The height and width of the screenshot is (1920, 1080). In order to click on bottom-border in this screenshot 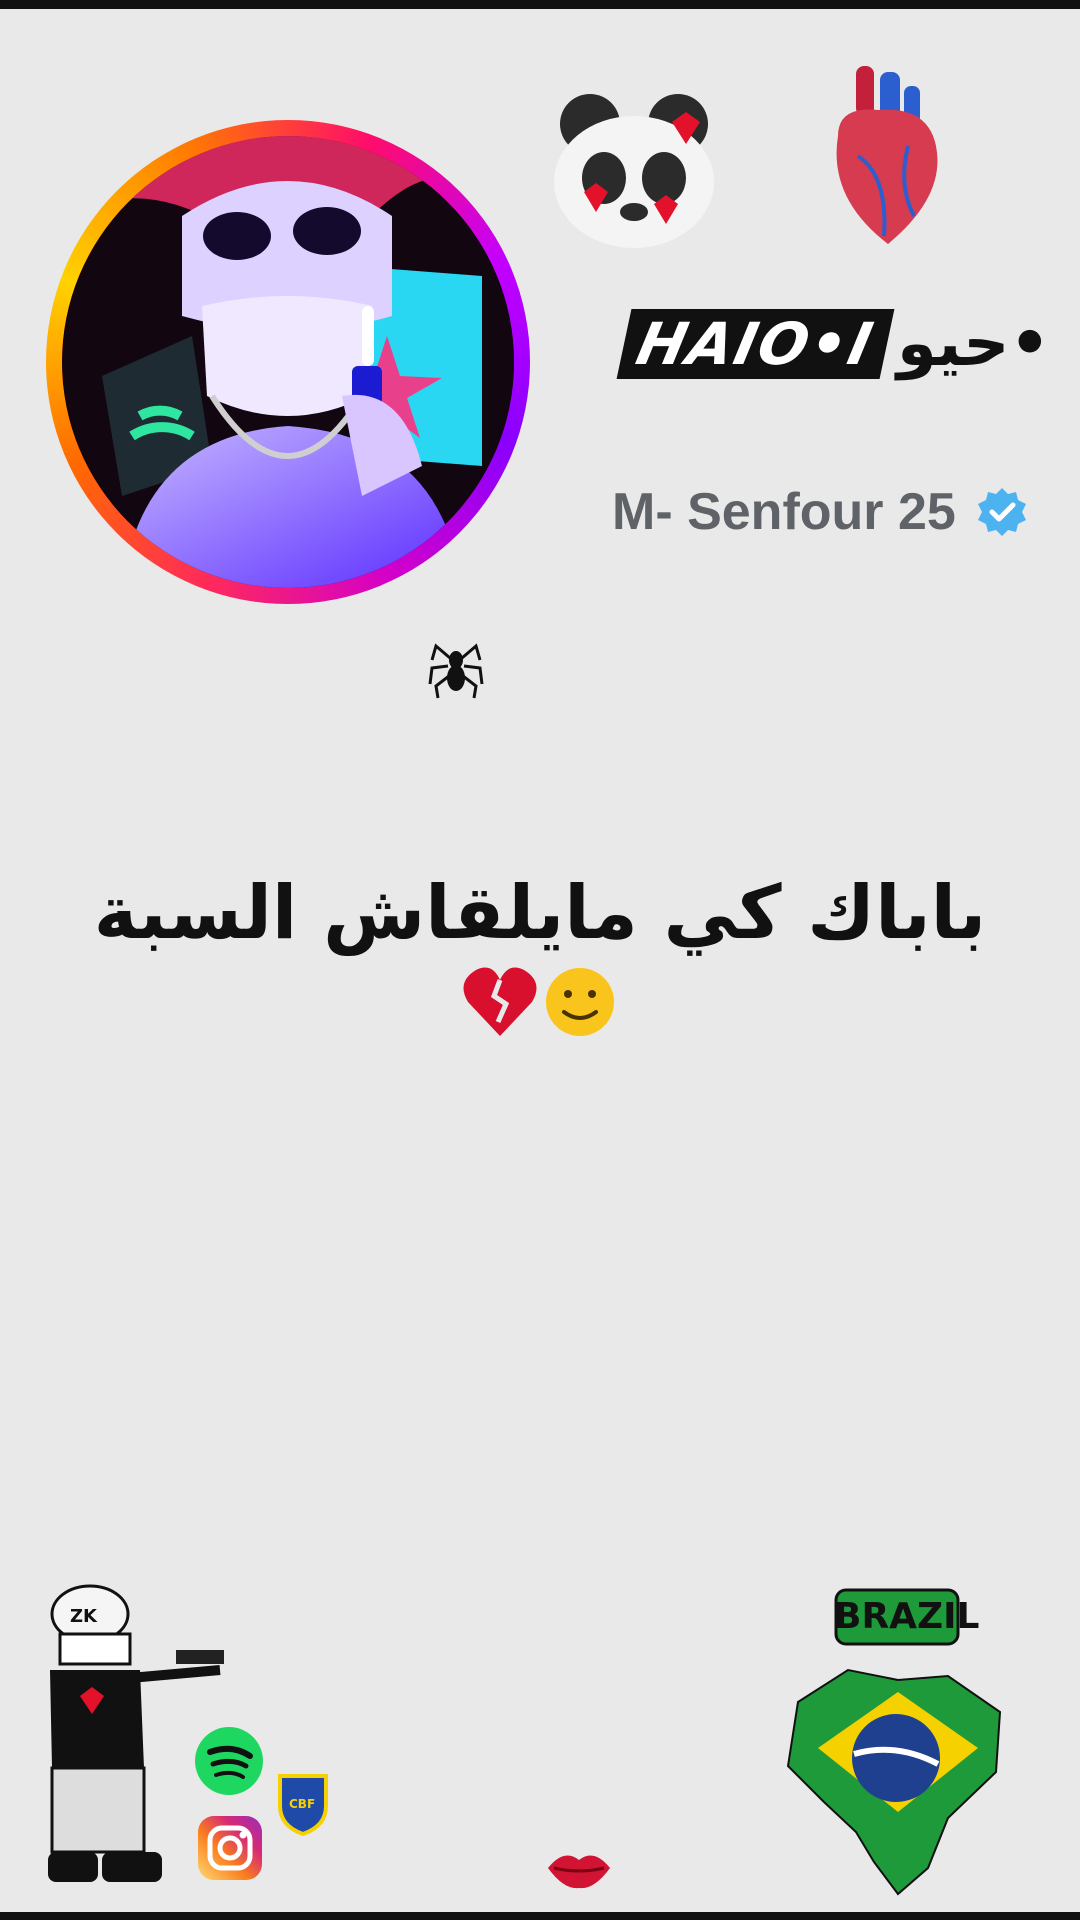, I will do `click(540, 1916)`.